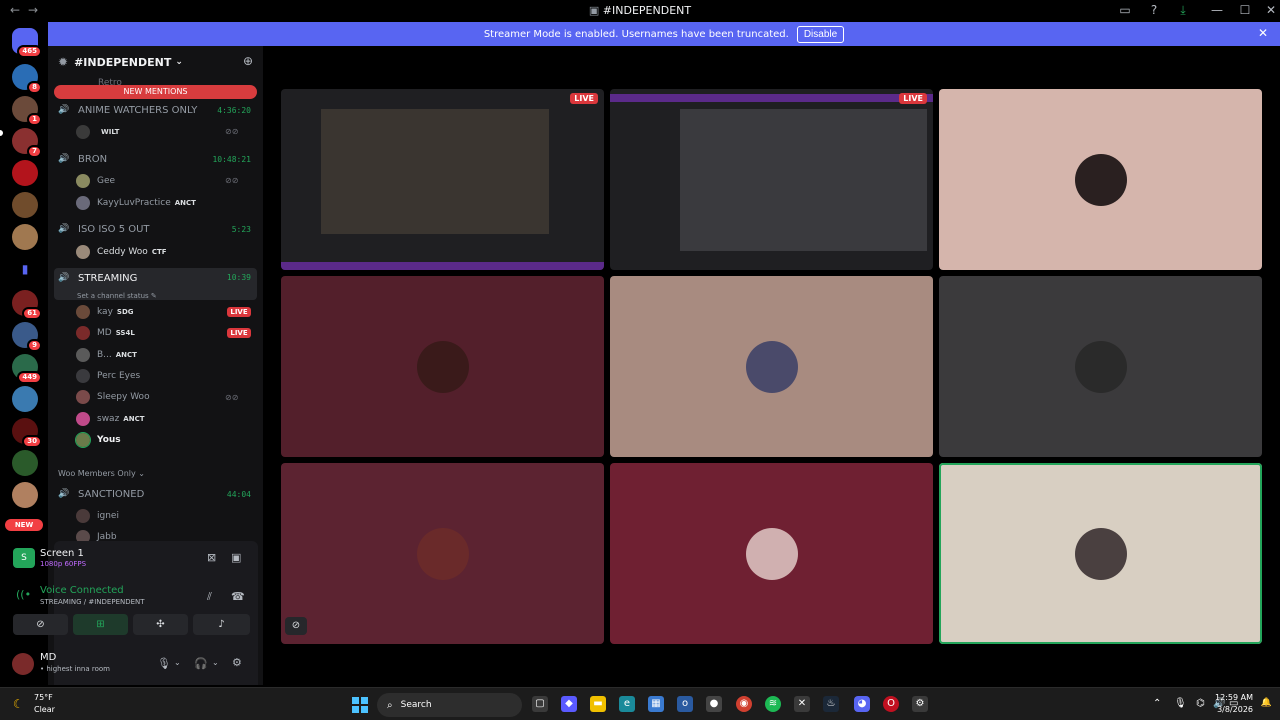 This screenshot has height=720, width=1280. Describe the element at coordinates (1266, 703) in the screenshot. I see `notification-bell-icon: 🔔` at that location.